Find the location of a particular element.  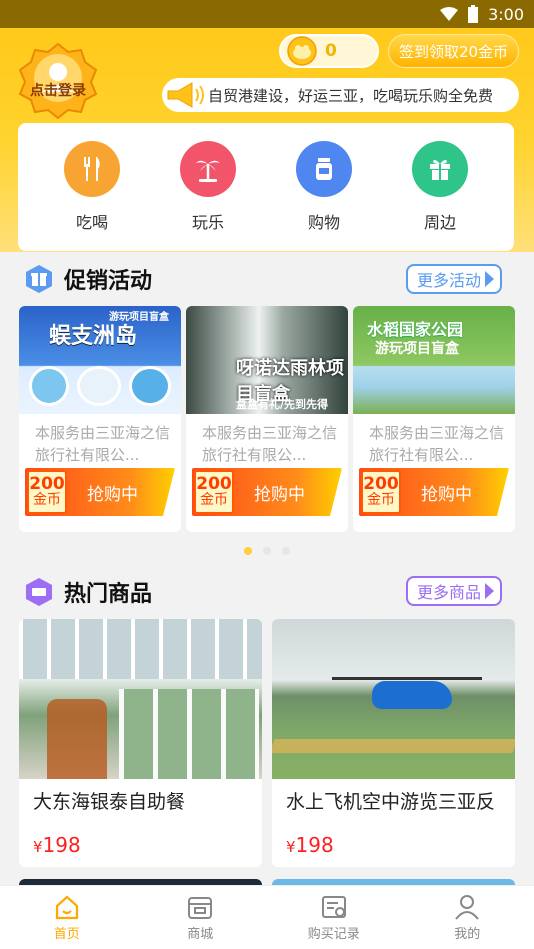

hot-badge-icon is located at coordinates (39, 592).